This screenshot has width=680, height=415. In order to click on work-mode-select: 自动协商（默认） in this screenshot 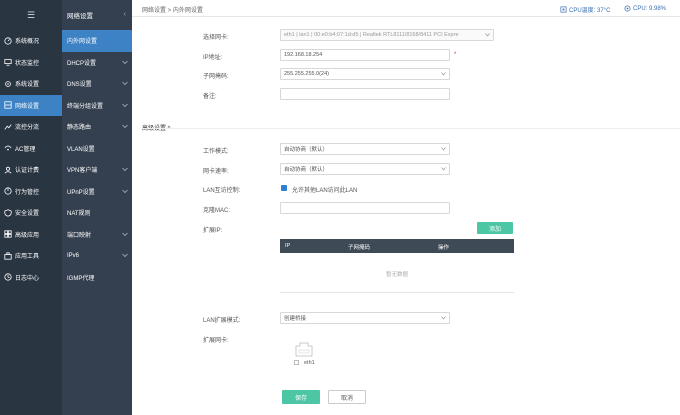, I will do `click(365, 149)`.